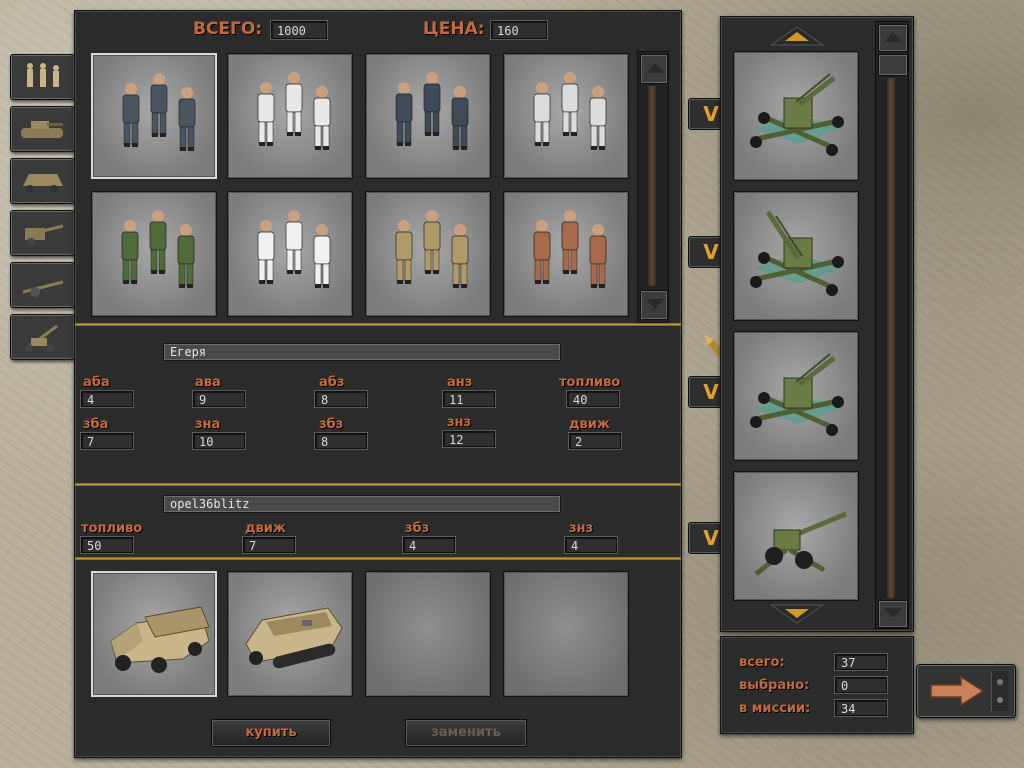  What do you see at coordinates (42, 77) in the screenshot?
I see `infantry-tab` at bounding box center [42, 77].